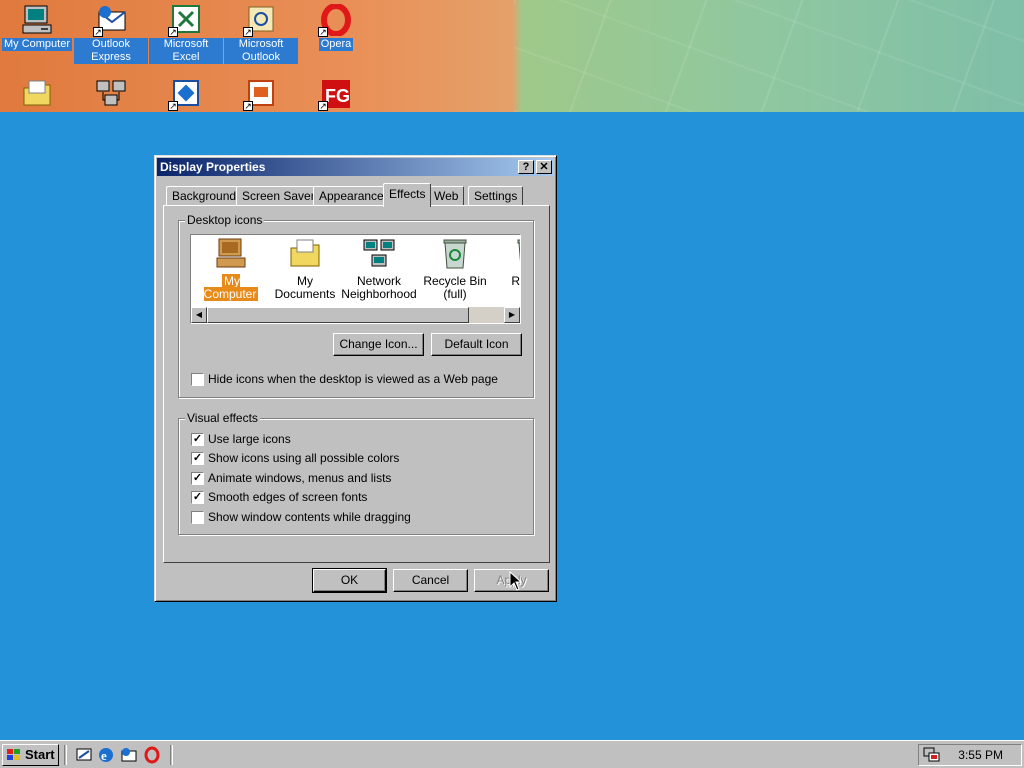 The width and height of the screenshot is (1024, 768). I want to click on svg-text: e, so click(104, 755).